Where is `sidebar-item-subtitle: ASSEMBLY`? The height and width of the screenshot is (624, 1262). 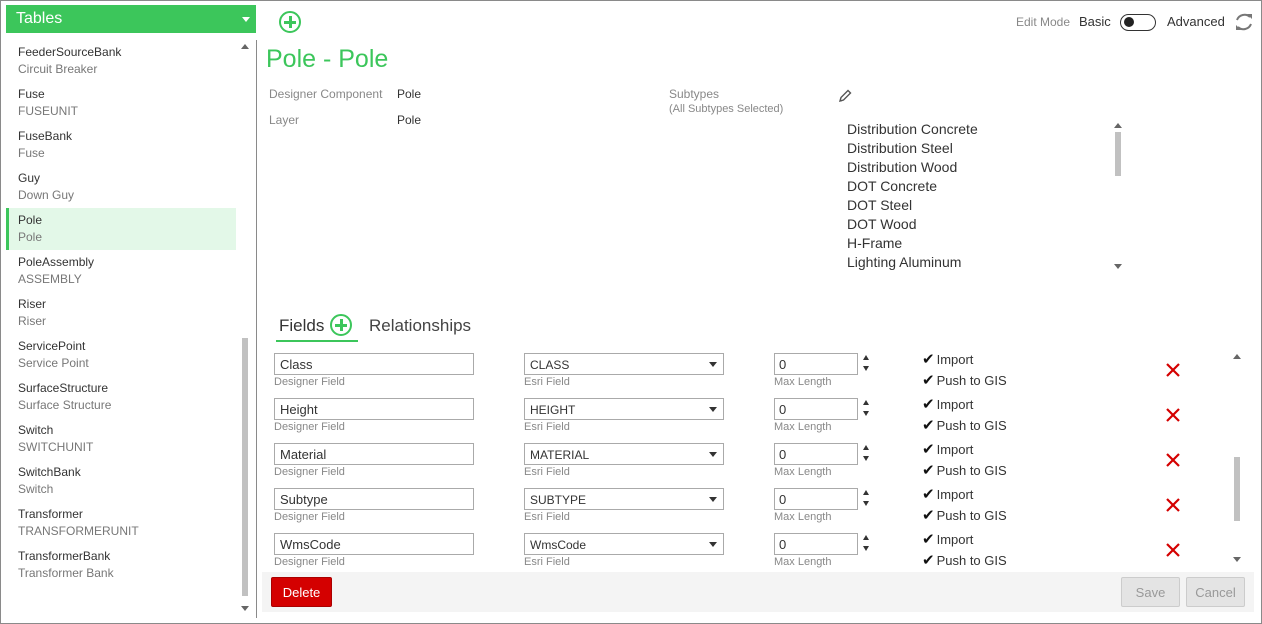
sidebar-item-subtitle: ASSEMBLY is located at coordinates (50, 279).